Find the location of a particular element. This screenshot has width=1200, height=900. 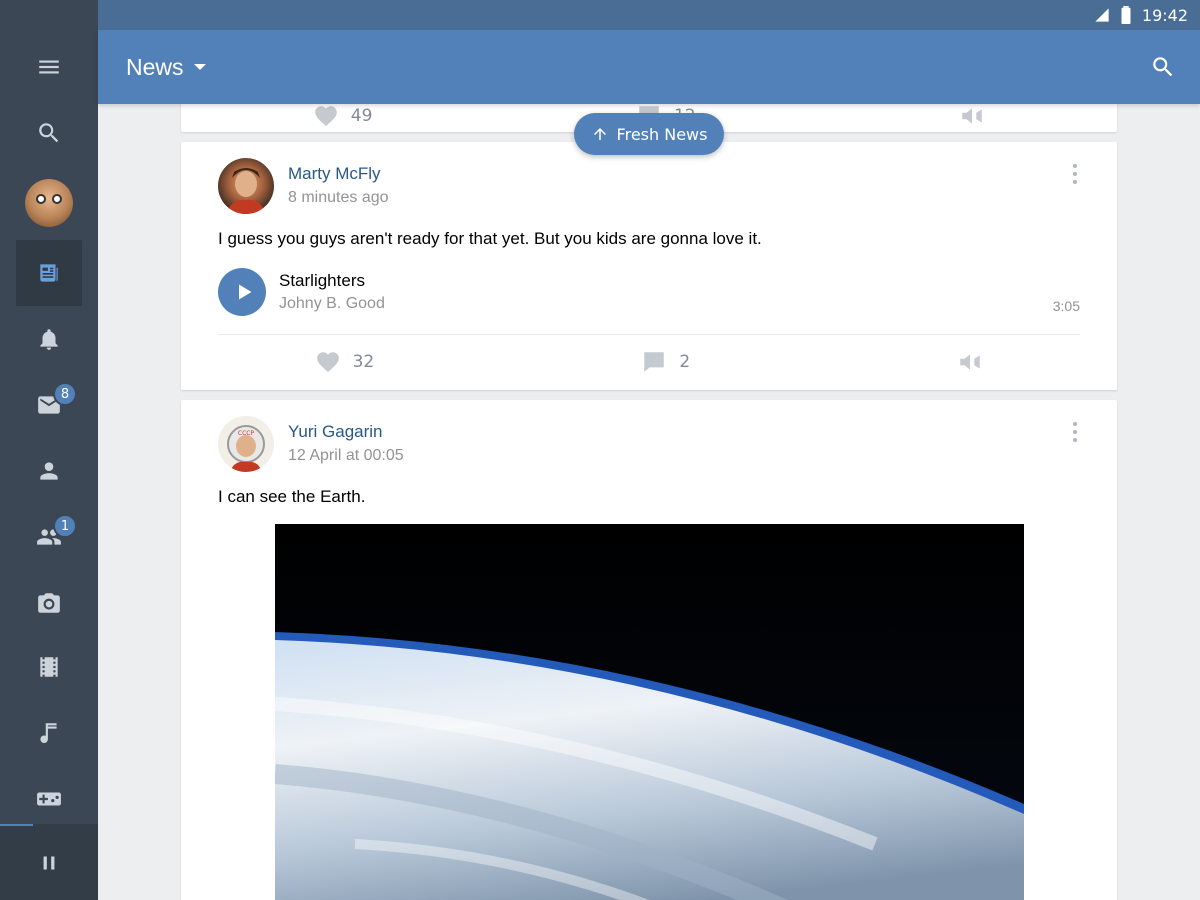

film-icon is located at coordinates (49, 667).